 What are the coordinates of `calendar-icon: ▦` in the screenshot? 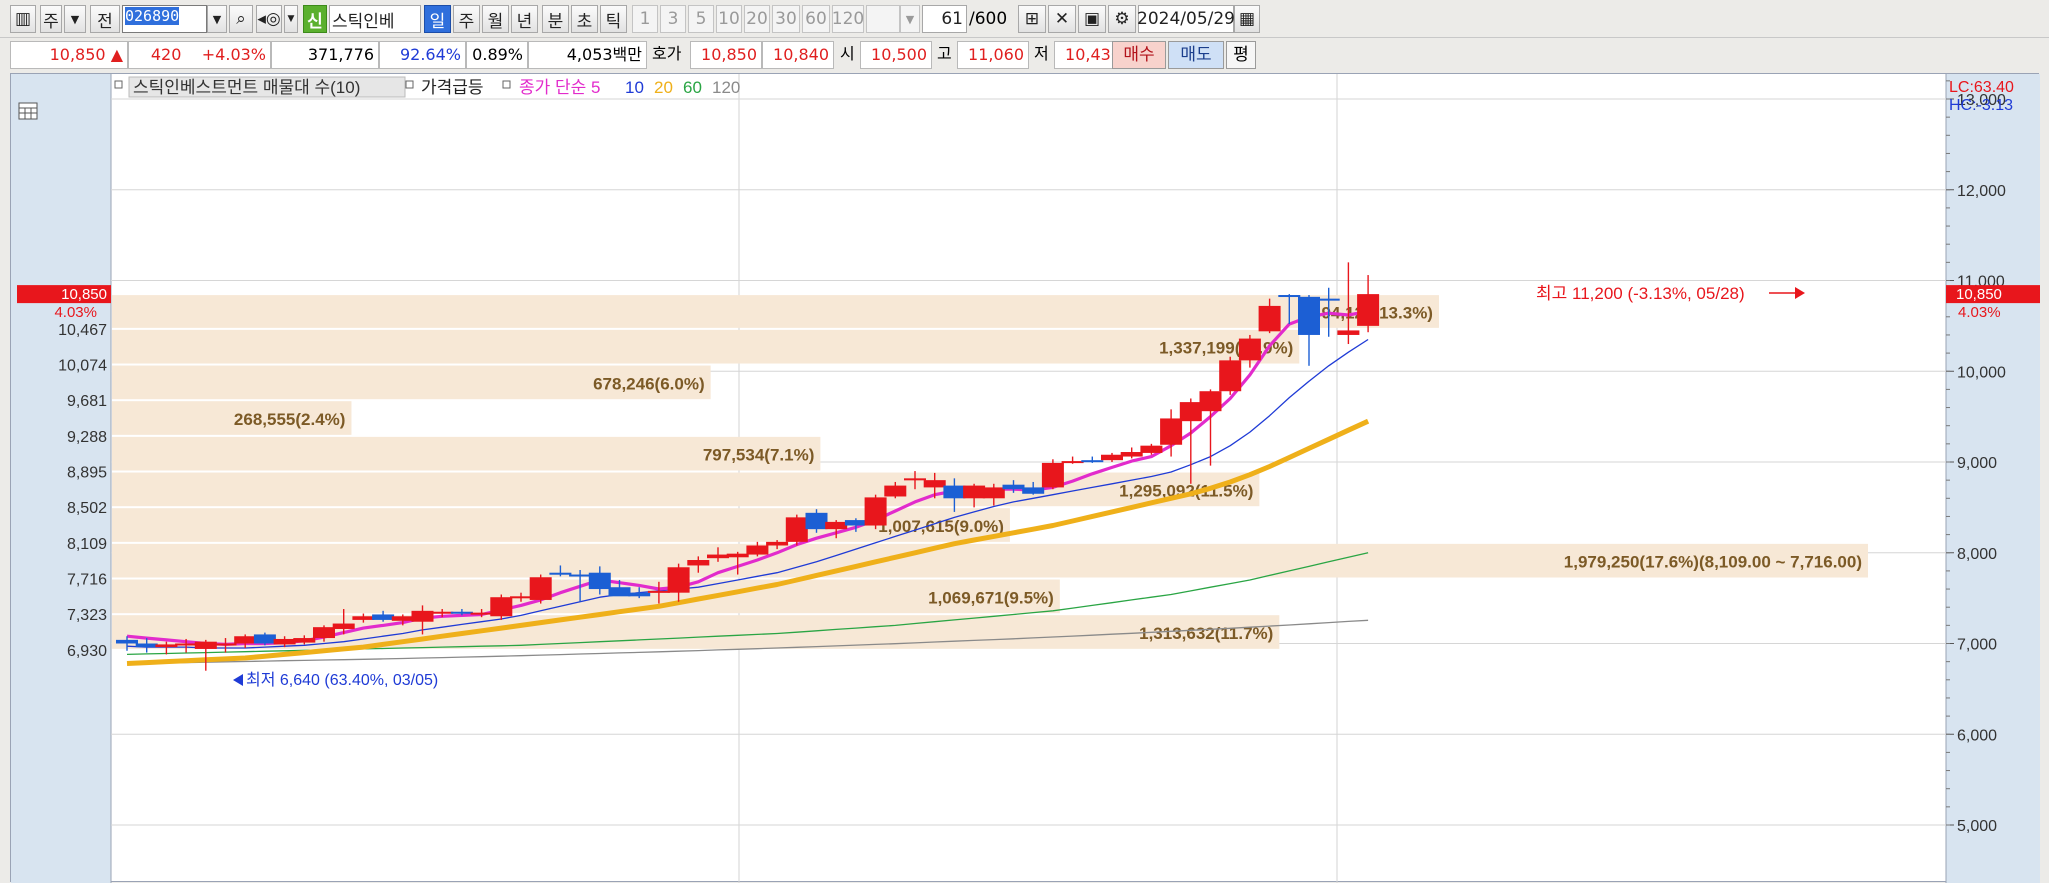 It's located at (1247, 19).